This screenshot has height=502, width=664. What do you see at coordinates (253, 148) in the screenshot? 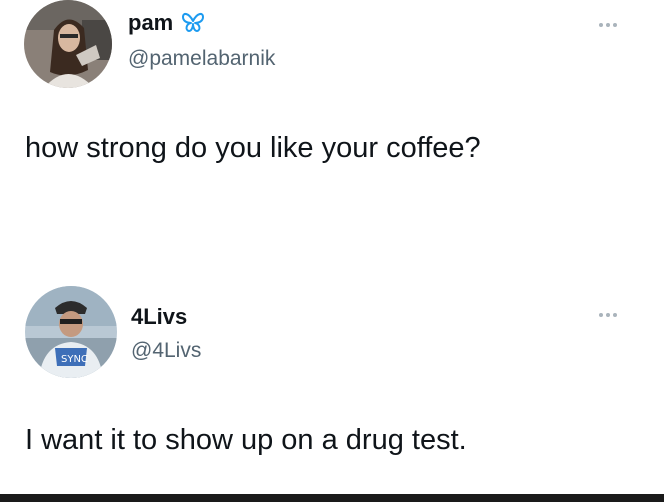
I see `tweet-text: how strong do you like your coffee?` at bounding box center [253, 148].